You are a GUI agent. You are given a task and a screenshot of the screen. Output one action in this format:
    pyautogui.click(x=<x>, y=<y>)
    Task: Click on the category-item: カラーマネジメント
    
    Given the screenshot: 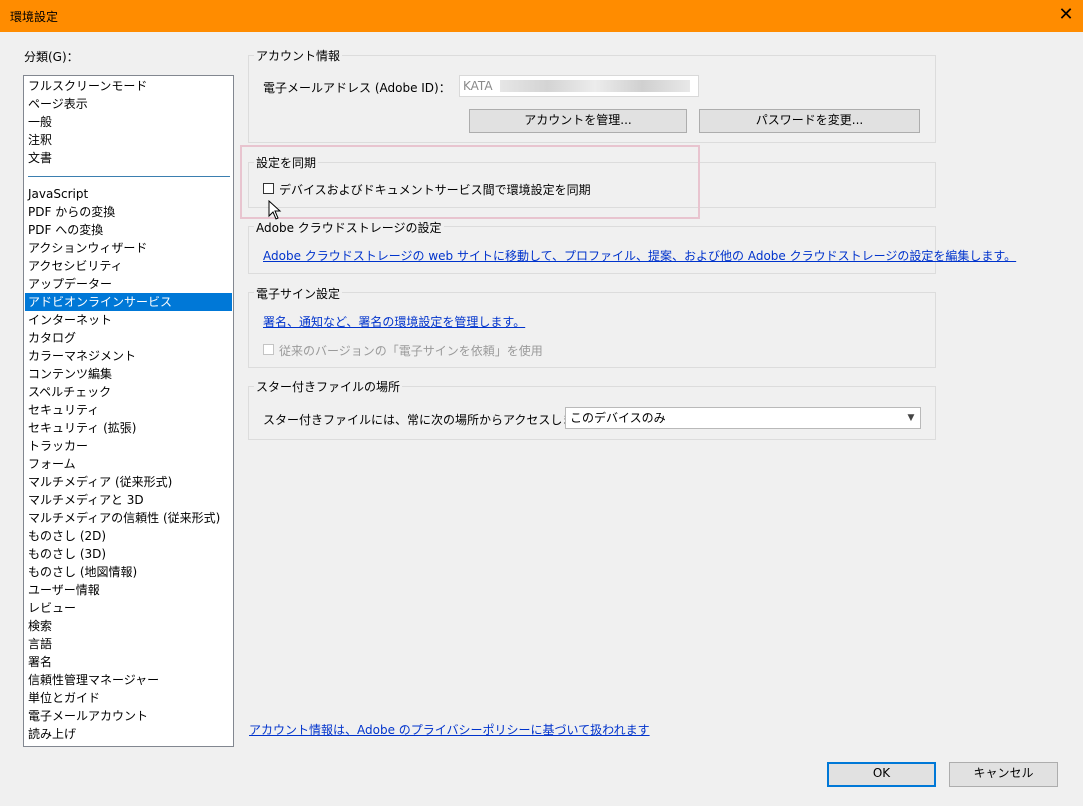 What is the action you would take?
    pyautogui.click(x=128, y=356)
    